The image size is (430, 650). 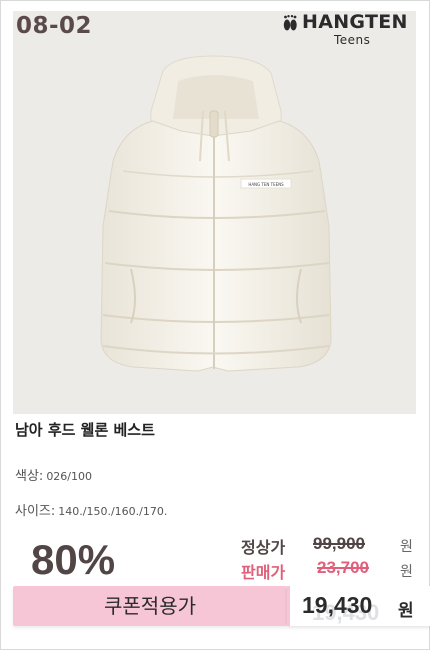 What do you see at coordinates (85, 429) in the screenshot?
I see `product-title: 남아 후드 웰론 베스트` at bounding box center [85, 429].